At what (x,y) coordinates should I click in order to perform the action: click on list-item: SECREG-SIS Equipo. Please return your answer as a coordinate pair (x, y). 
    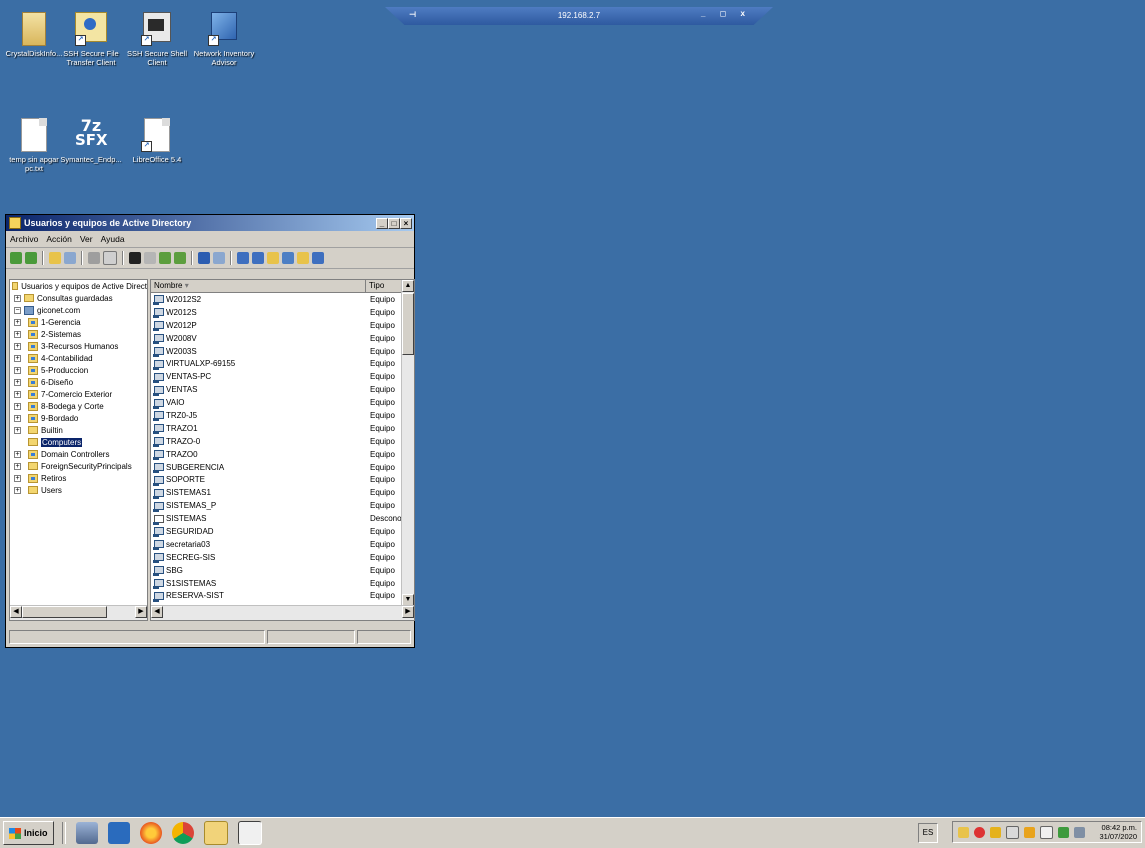
    Looking at the image, I should click on (282, 557).